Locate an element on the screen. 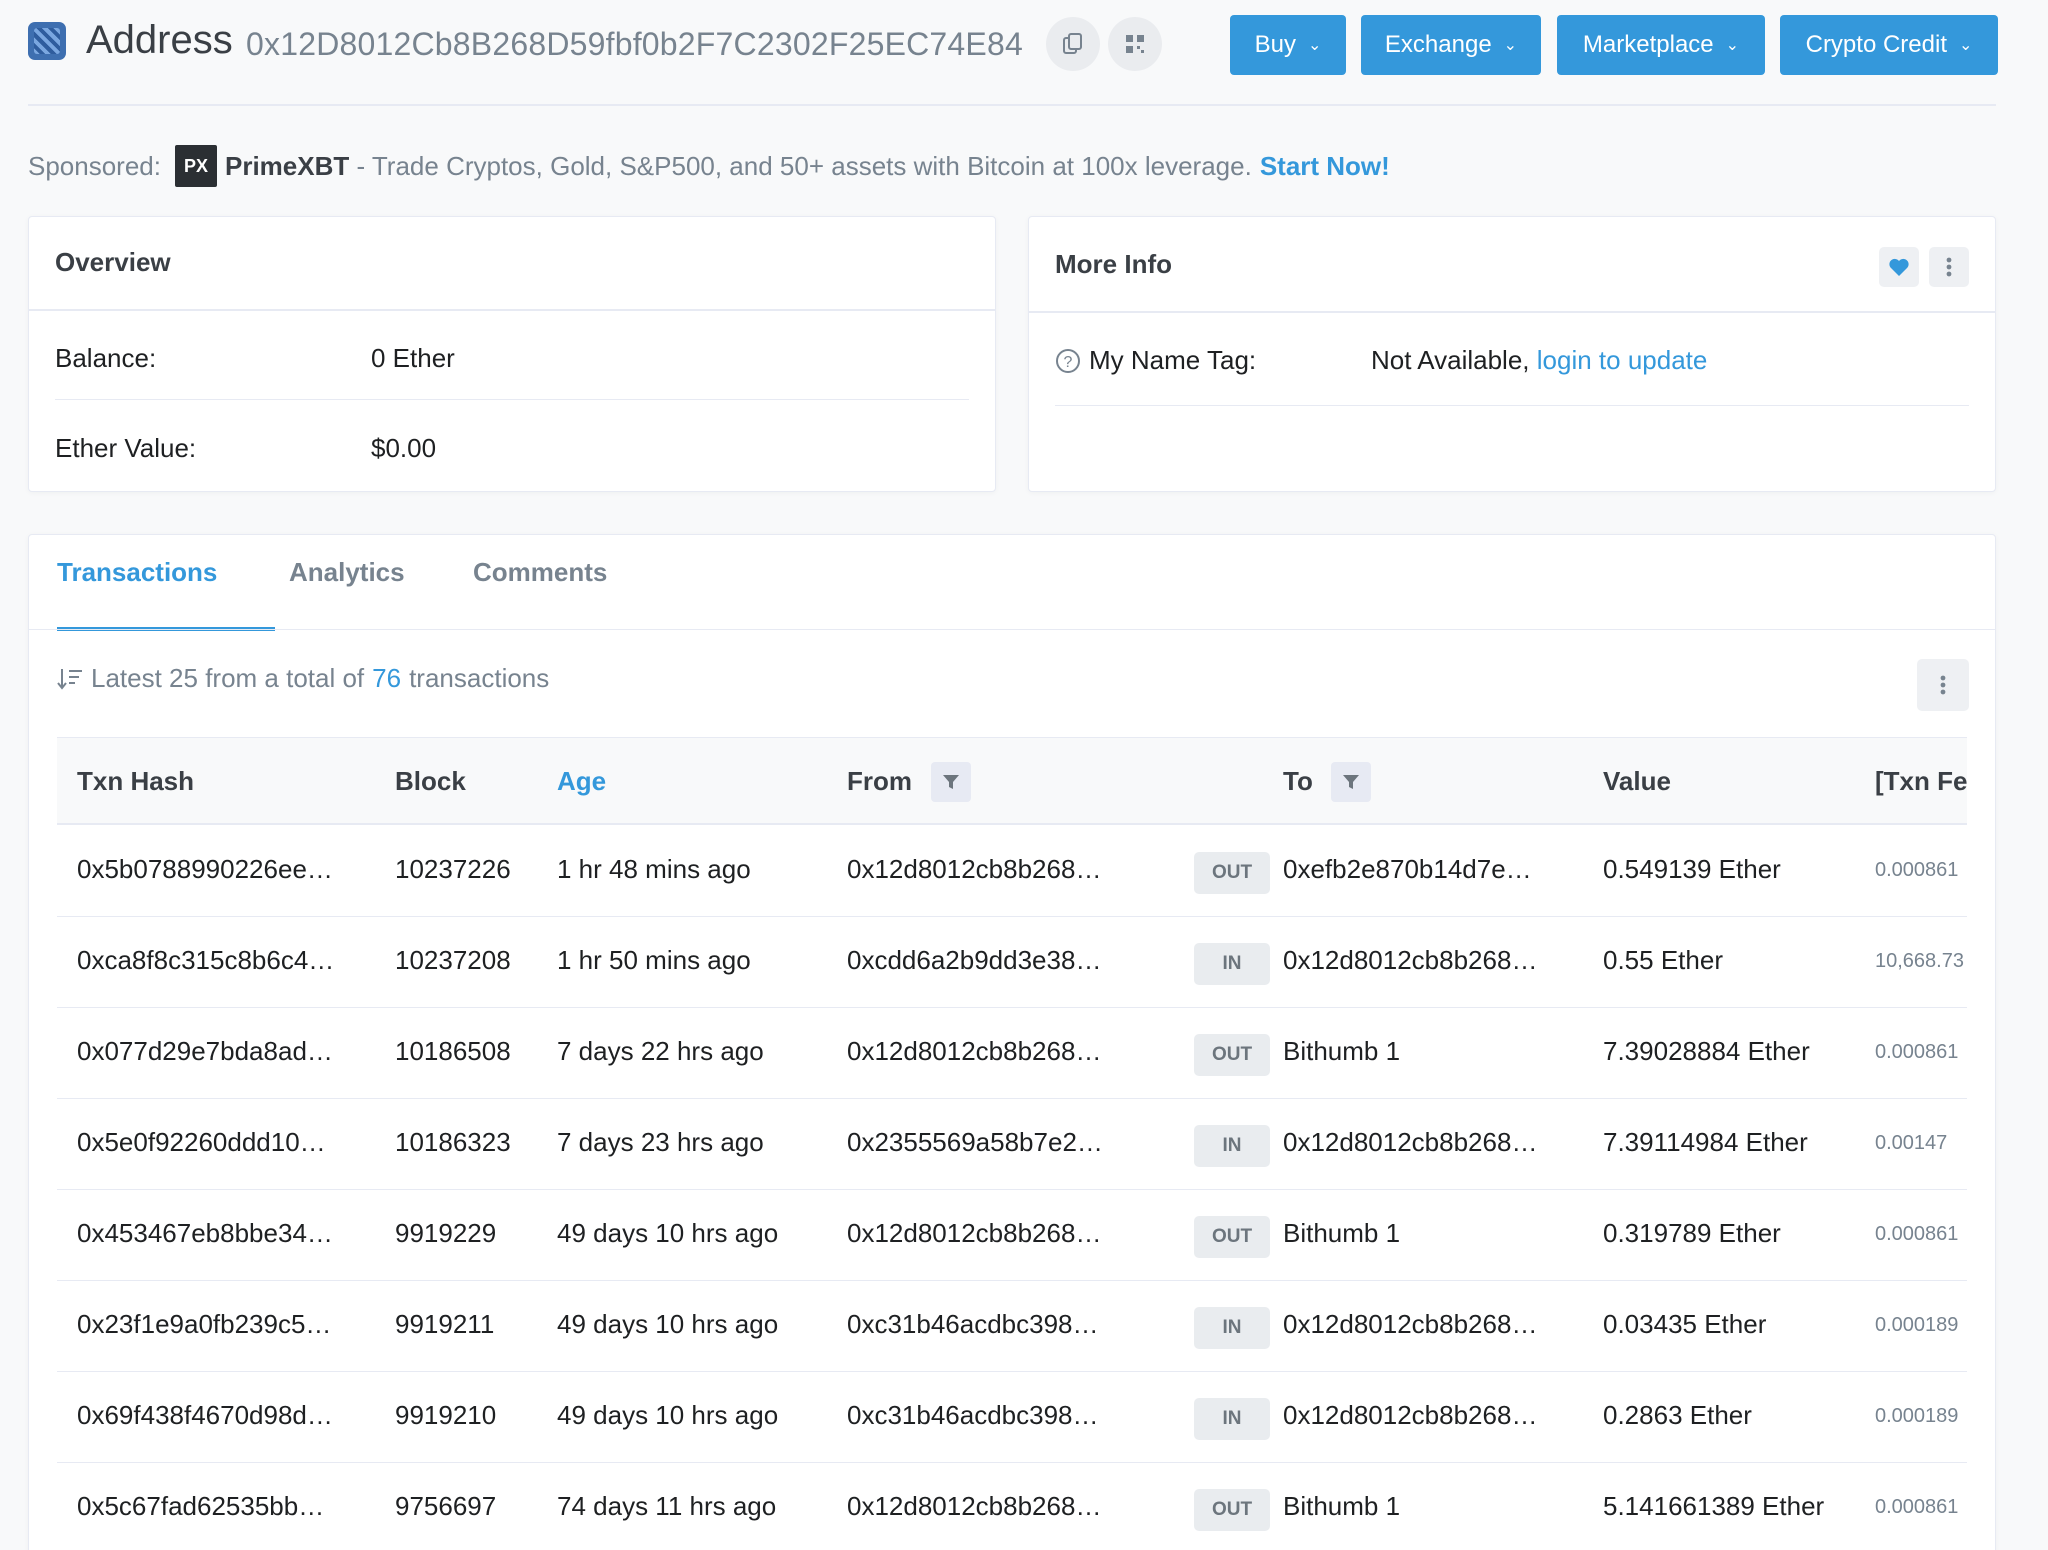 This screenshot has width=2048, height=1550. marketplace-menu-button: Marketplace ⌄ is located at coordinates (1661, 45).